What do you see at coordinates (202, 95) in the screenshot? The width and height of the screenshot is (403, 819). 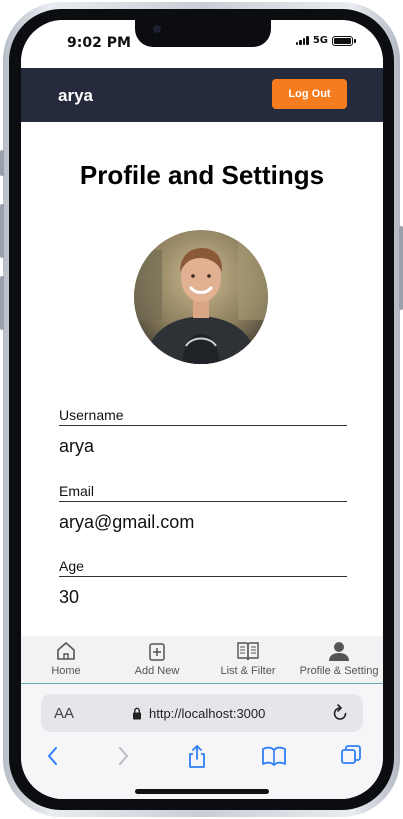 I see `app-header: arya Log Out` at bounding box center [202, 95].